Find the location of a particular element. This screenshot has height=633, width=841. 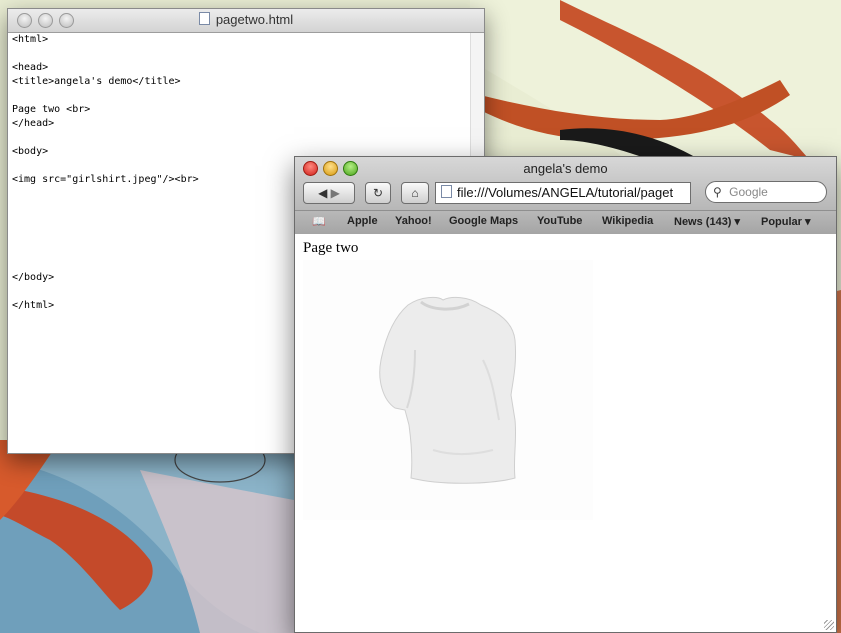

tshirt-image is located at coordinates (448, 390).